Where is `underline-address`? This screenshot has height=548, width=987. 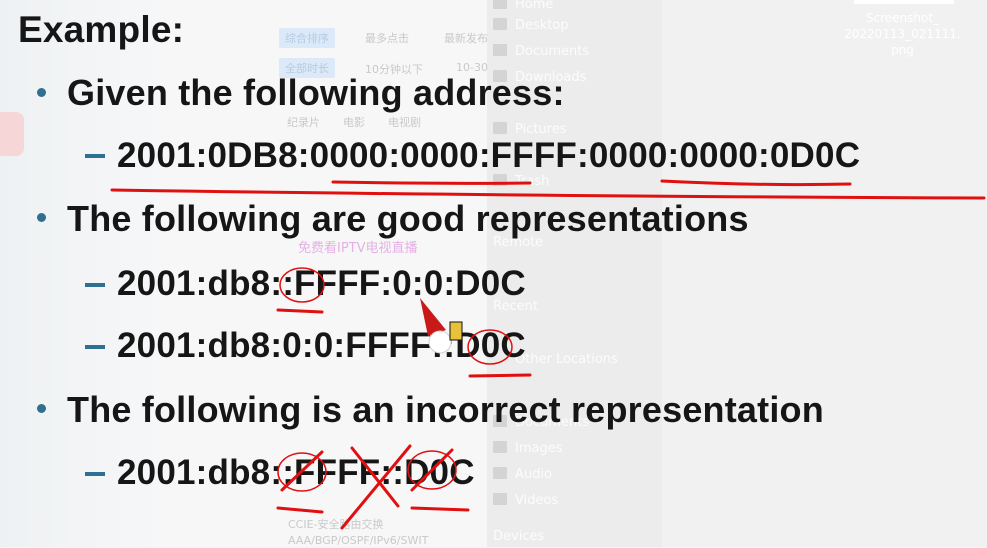
underline-address is located at coordinates (548, 194).